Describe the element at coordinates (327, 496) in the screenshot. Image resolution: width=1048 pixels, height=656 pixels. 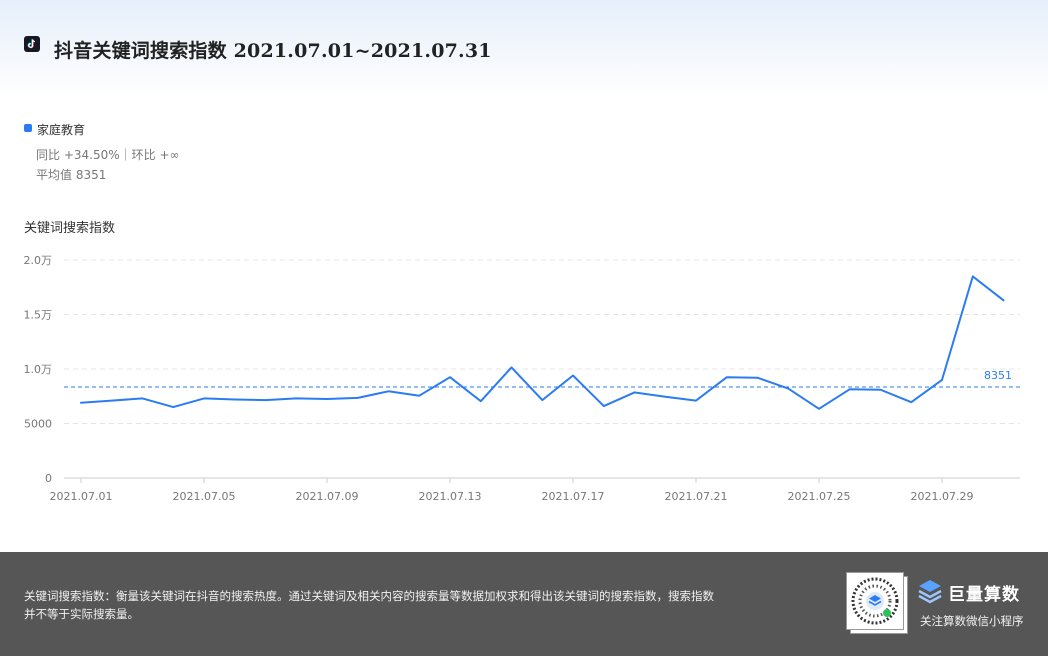
I see `x-tick-label: 2021.07.09` at that location.